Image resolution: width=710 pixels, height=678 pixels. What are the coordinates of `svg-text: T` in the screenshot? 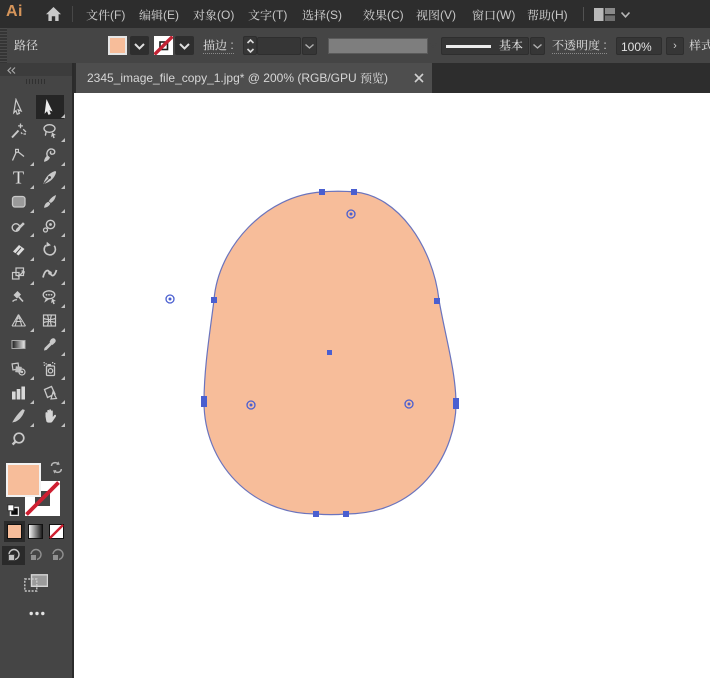 It's located at (18, 177).